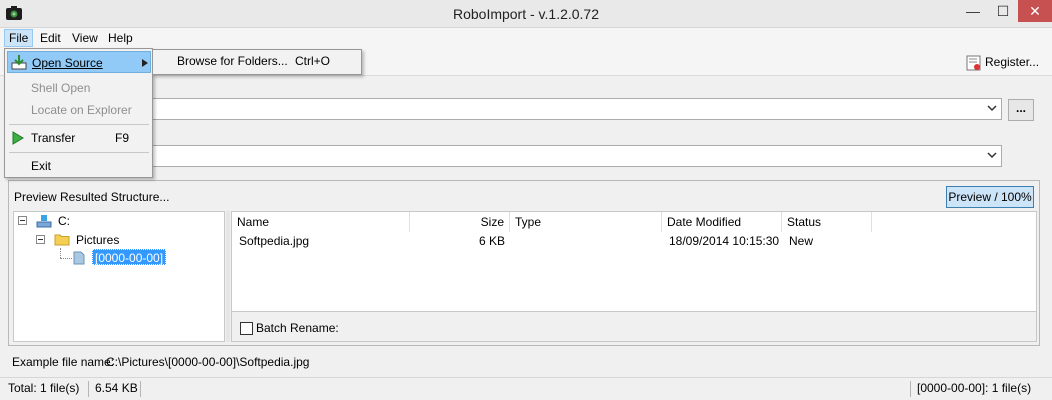 Image resolution: width=1052 pixels, height=400 pixels. What do you see at coordinates (724, 241) in the screenshot?
I see `cell-date-modified: 18/09/2014 10:15:30` at bounding box center [724, 241].